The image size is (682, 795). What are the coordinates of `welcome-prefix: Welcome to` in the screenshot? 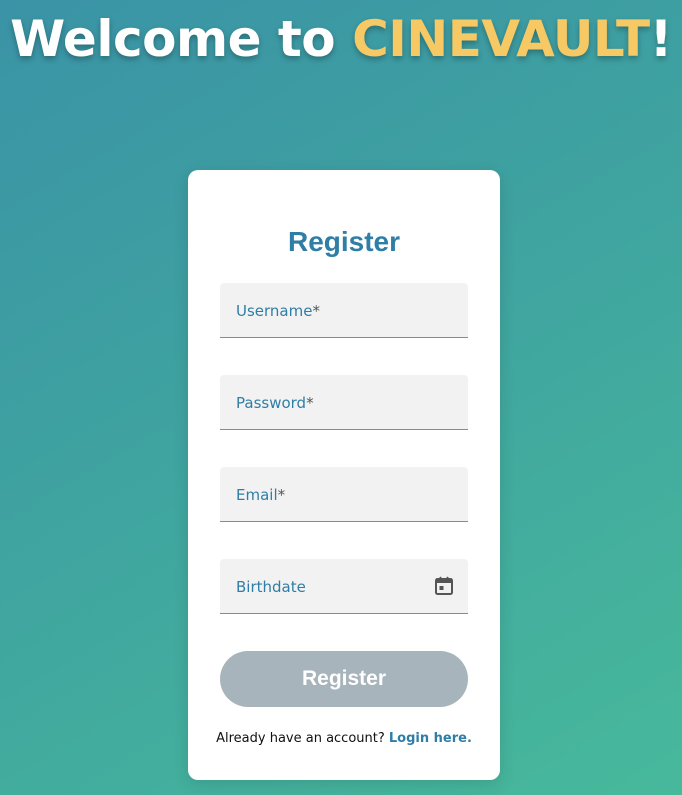 It's located at (181, 39).